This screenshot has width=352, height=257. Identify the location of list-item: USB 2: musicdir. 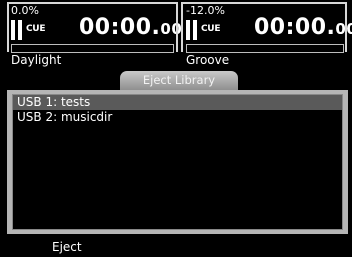
(177, 117).